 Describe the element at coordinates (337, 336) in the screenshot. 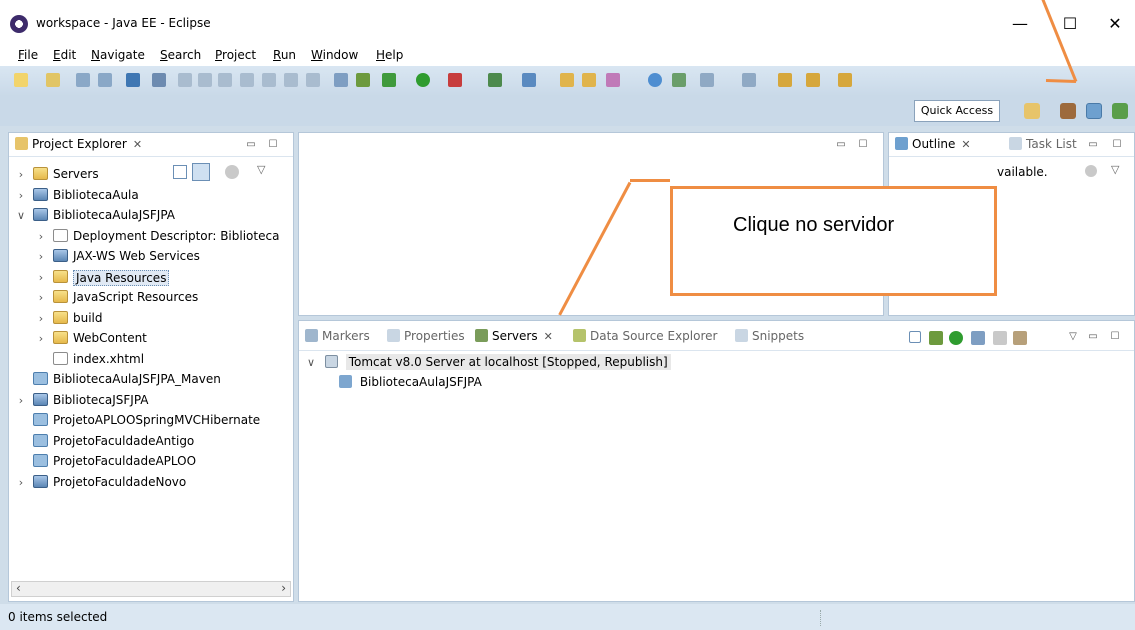

I see `tab-markers: Markers` at that location.